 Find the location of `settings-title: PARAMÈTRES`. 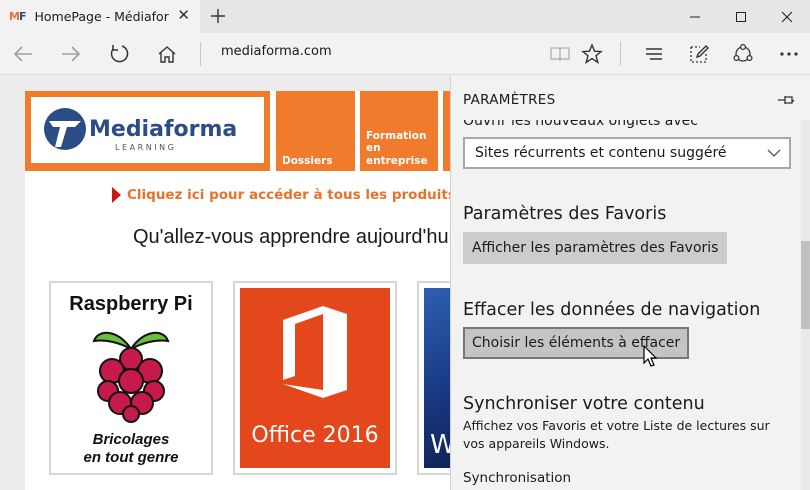

settings-title: PARAMÈTRES is located at coordinates (509, 100).